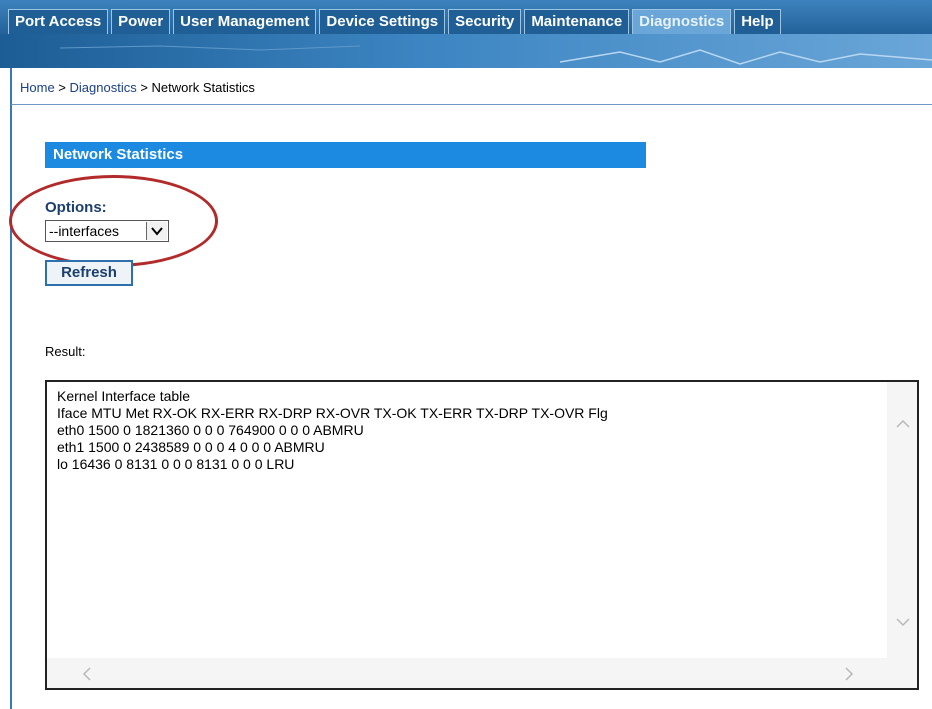 Image resolution: width=932 pixels, height=709 pixels. What do you see at coordinates (89, 273) in the screenshot?
I see `refresh-button: Refresh` at bounding box center [89, 273].